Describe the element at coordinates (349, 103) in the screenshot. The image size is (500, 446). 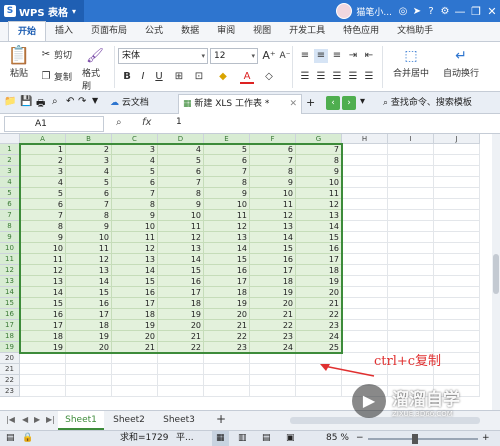
I see `scroll-right-button: ›` at that location.